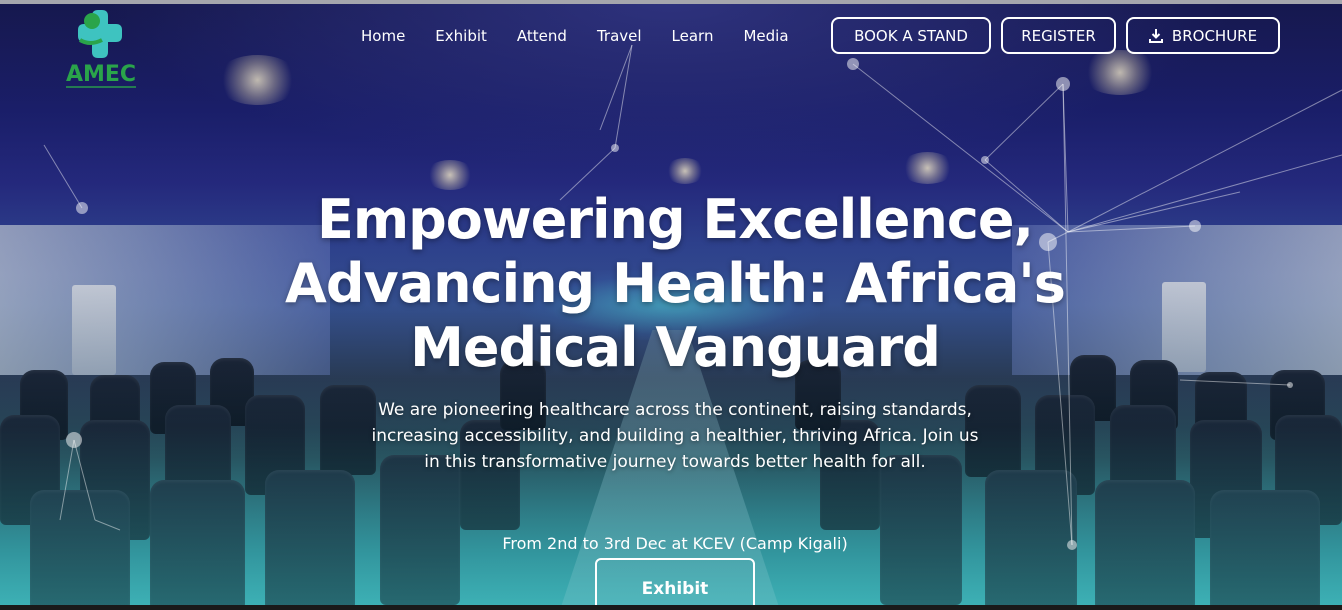 The image size is (1342, 610). Describe the element at coordinates (542, 36) in the screenshot. I see `nav-attend: Attend` at that location.